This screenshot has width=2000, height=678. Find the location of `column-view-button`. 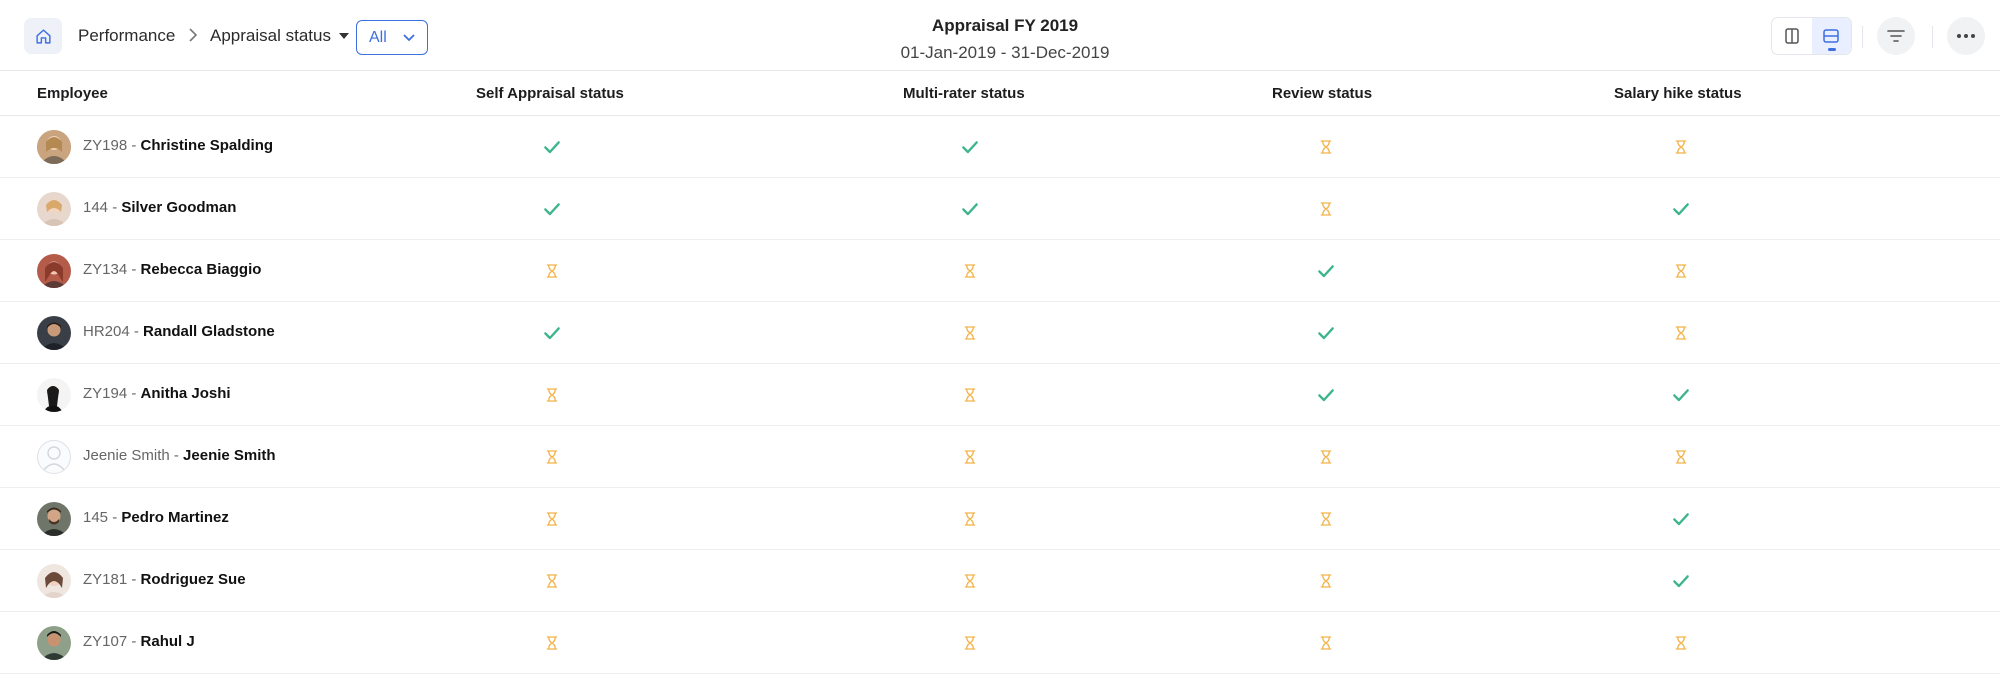

column-view-button is located at coordinates (1792, 36).